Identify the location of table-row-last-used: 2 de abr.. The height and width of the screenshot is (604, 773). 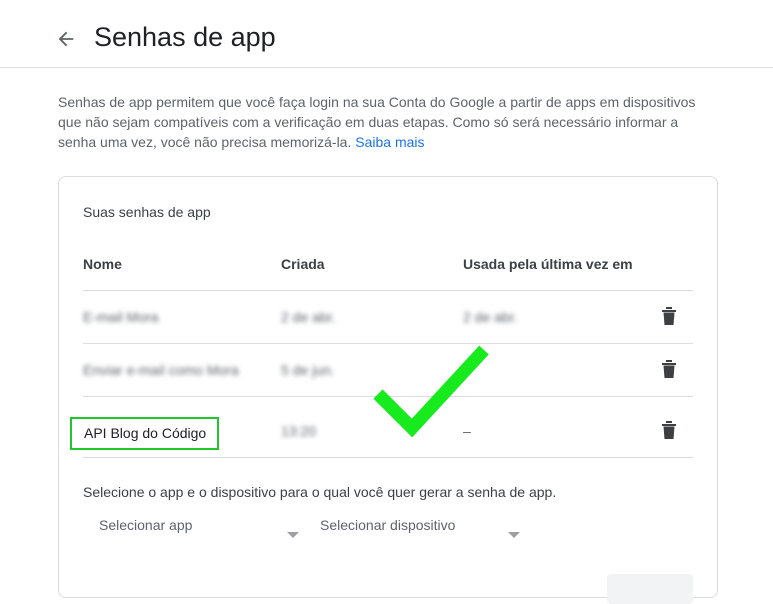
(490, 317).